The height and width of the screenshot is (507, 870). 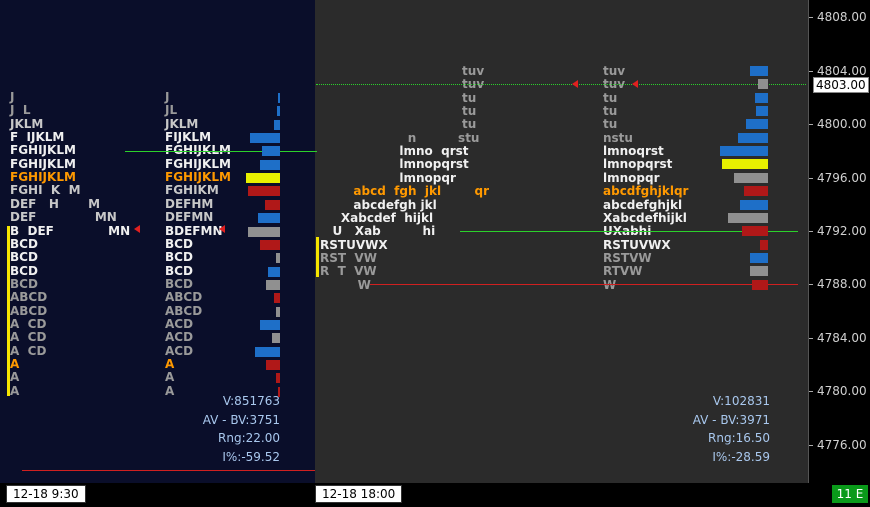 What do you see at coordinates (28, 350) in the screenshot?
I see `tpo-row: A CD` at bounding box center [28, 350].